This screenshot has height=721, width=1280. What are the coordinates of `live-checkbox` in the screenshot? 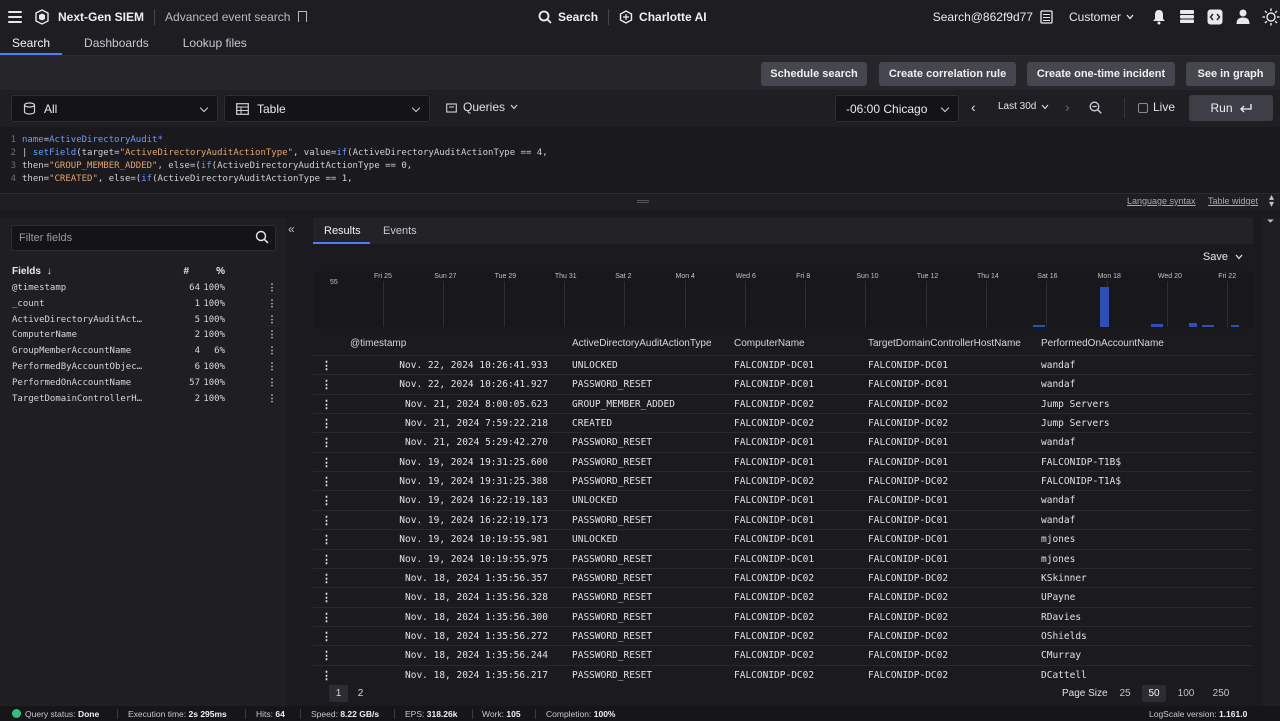 It's located at (1143, 108).